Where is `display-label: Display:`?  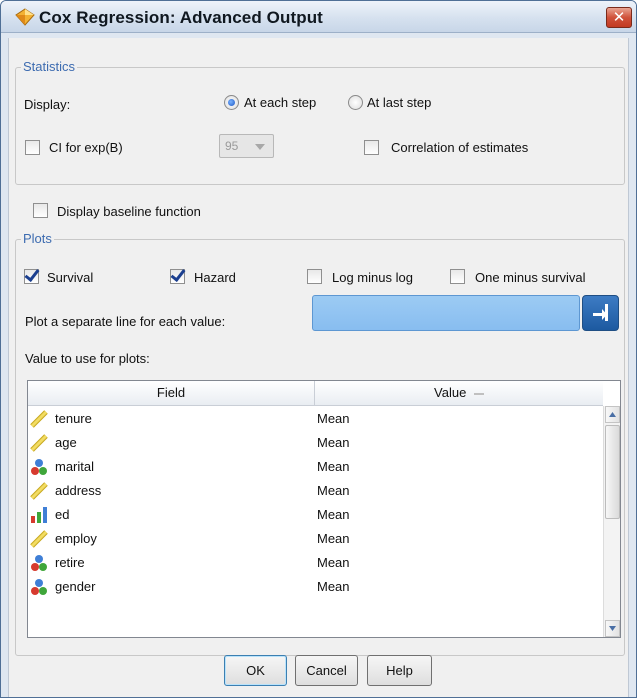
display-label: Display: is located at coordinates (47, 104).